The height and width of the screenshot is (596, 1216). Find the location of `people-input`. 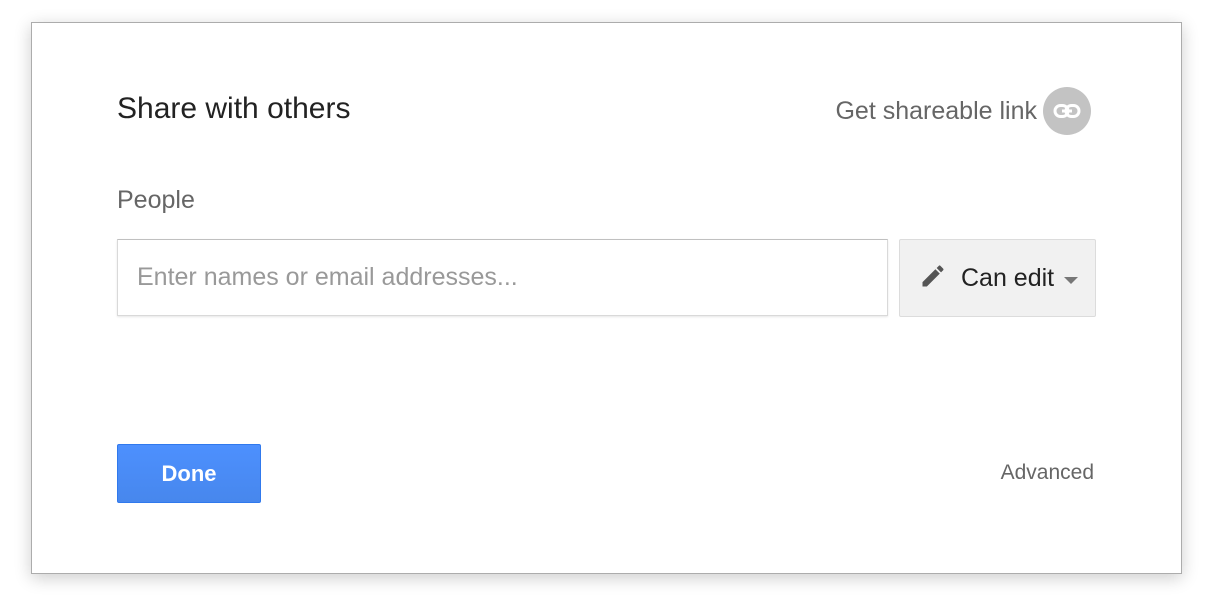

people-input is located at coordinates (502, 277).